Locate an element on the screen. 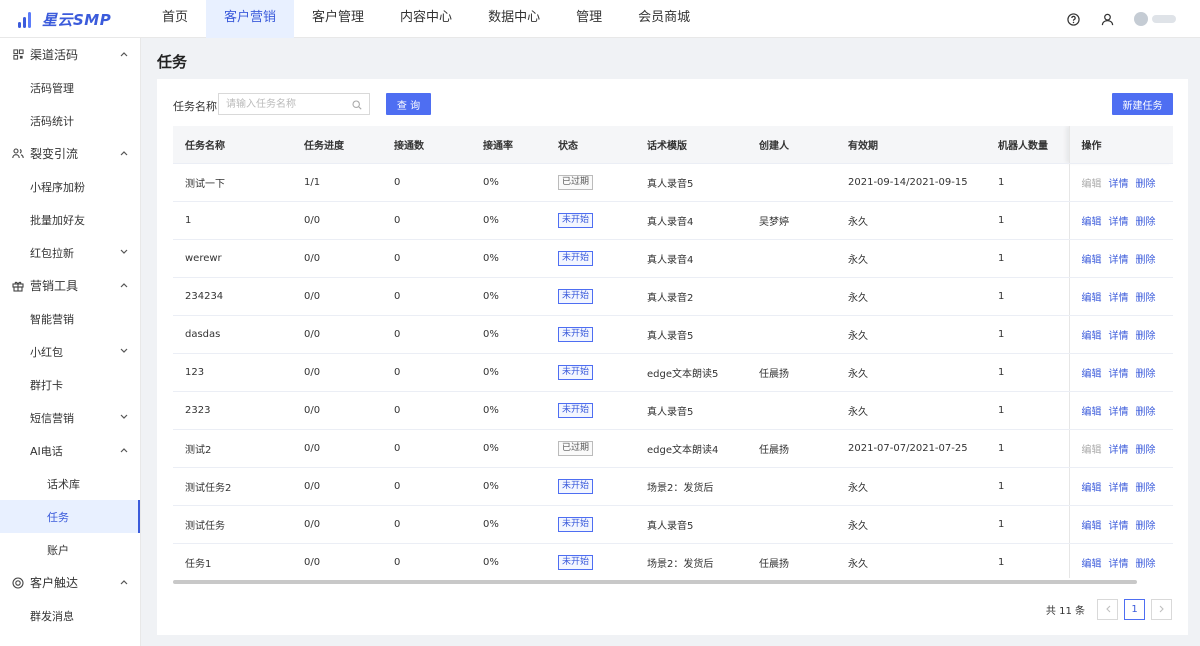 Image resolution: width=1200 pixels, height=646 pixels. cell-template: edge文本朗读4 is located at coordinates (691, 448).